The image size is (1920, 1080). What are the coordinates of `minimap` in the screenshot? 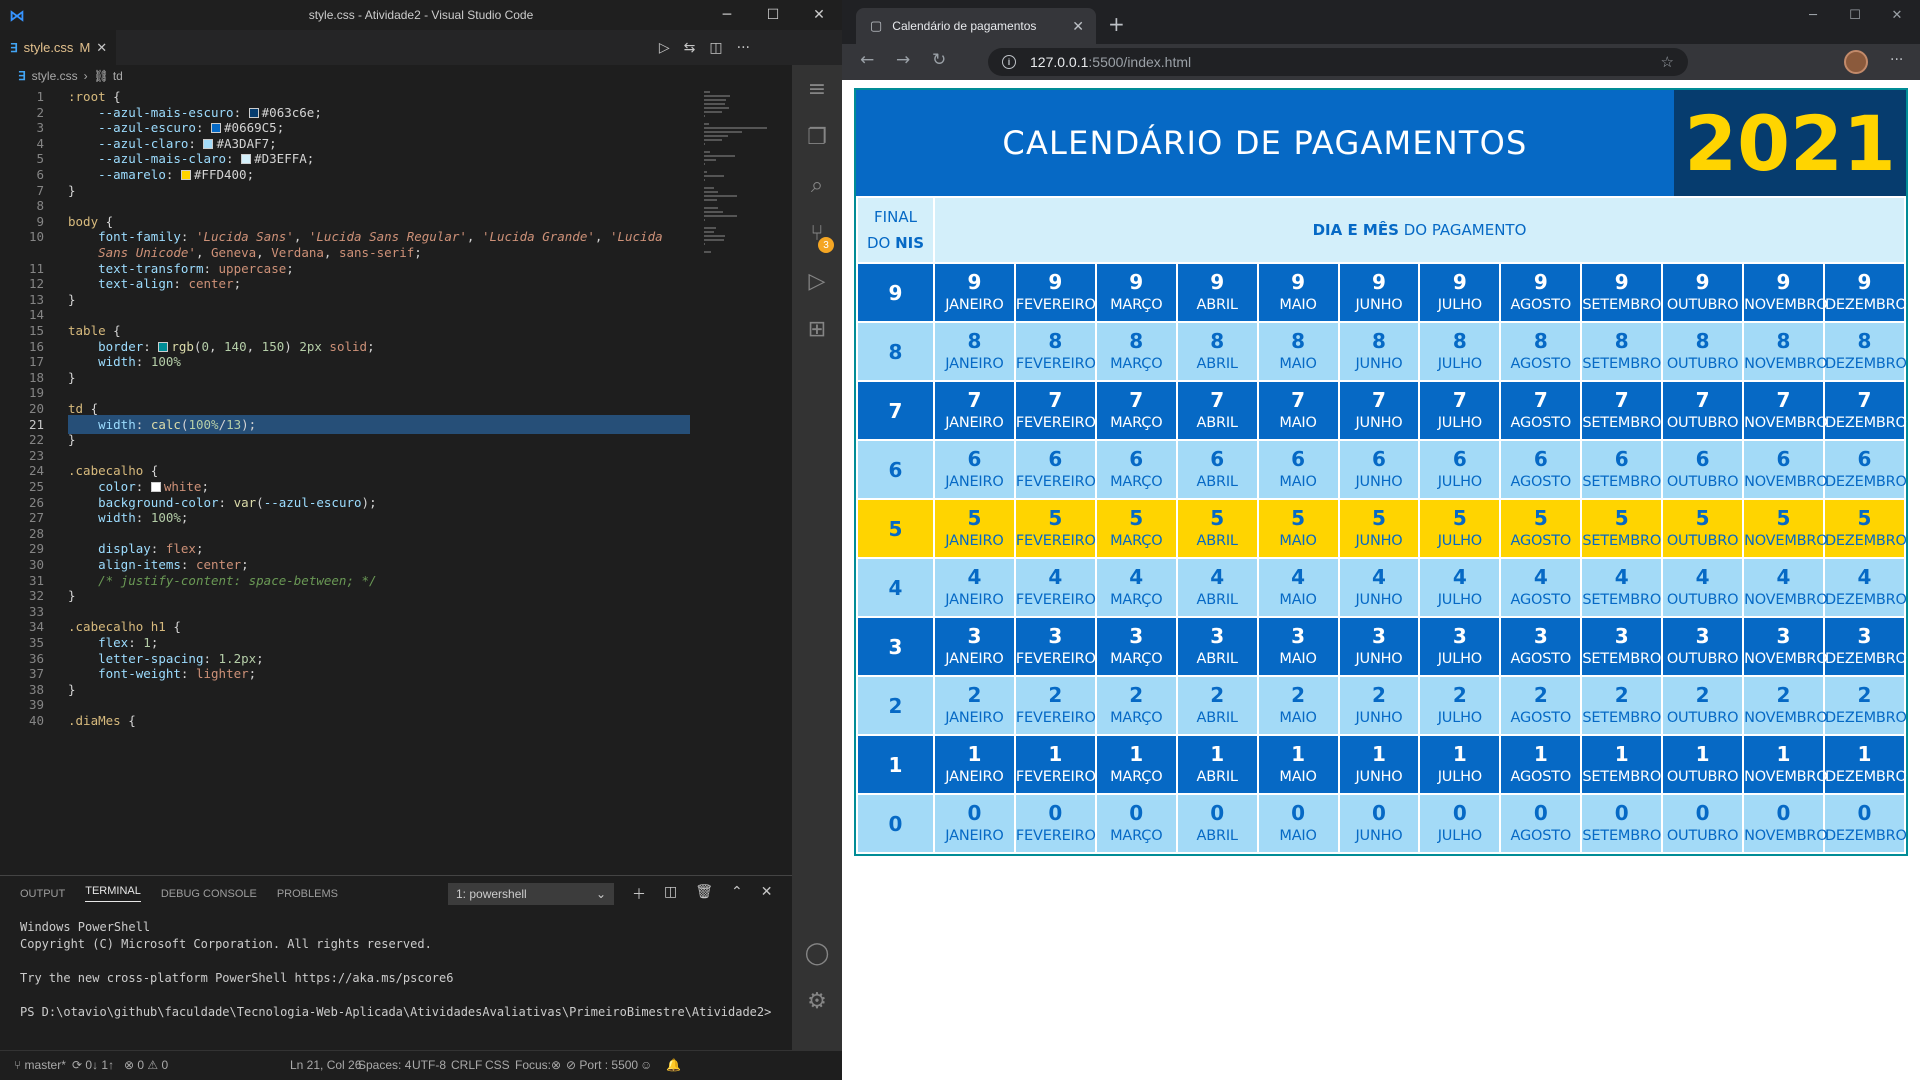 It's located at (745, 187).